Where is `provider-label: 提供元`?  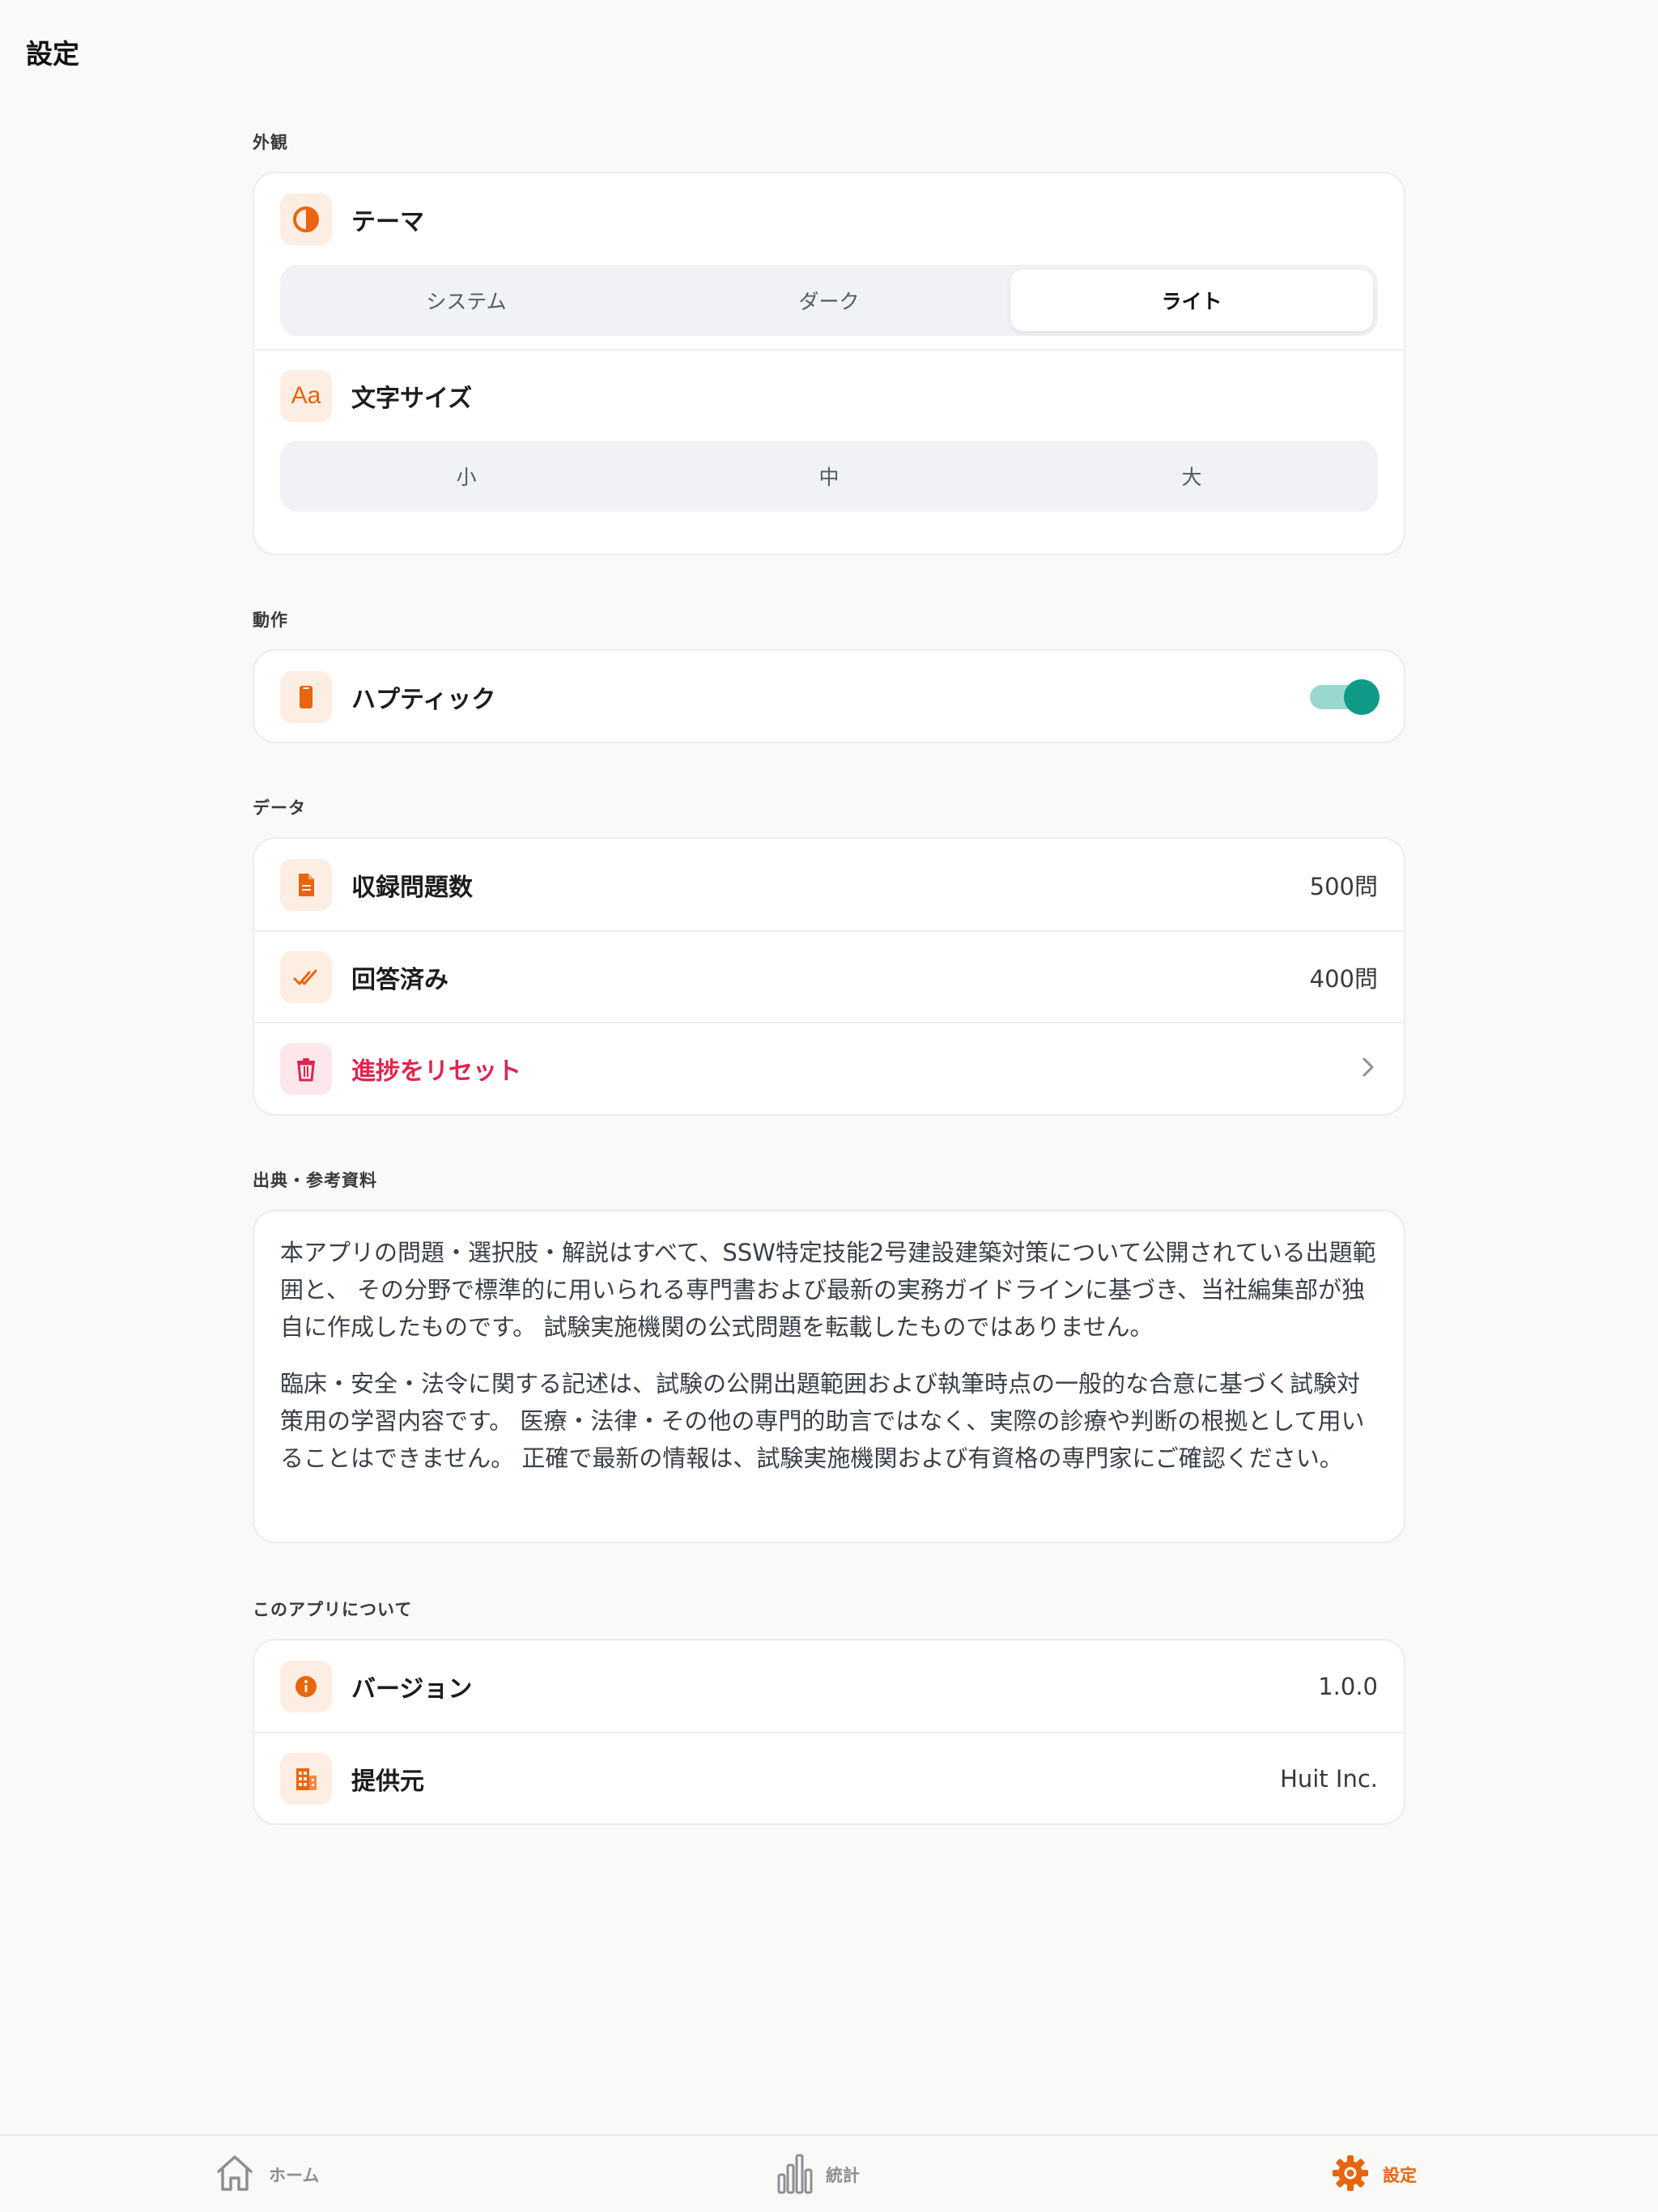
provider-label: 提供元 is located at coordinates (387, 1781).